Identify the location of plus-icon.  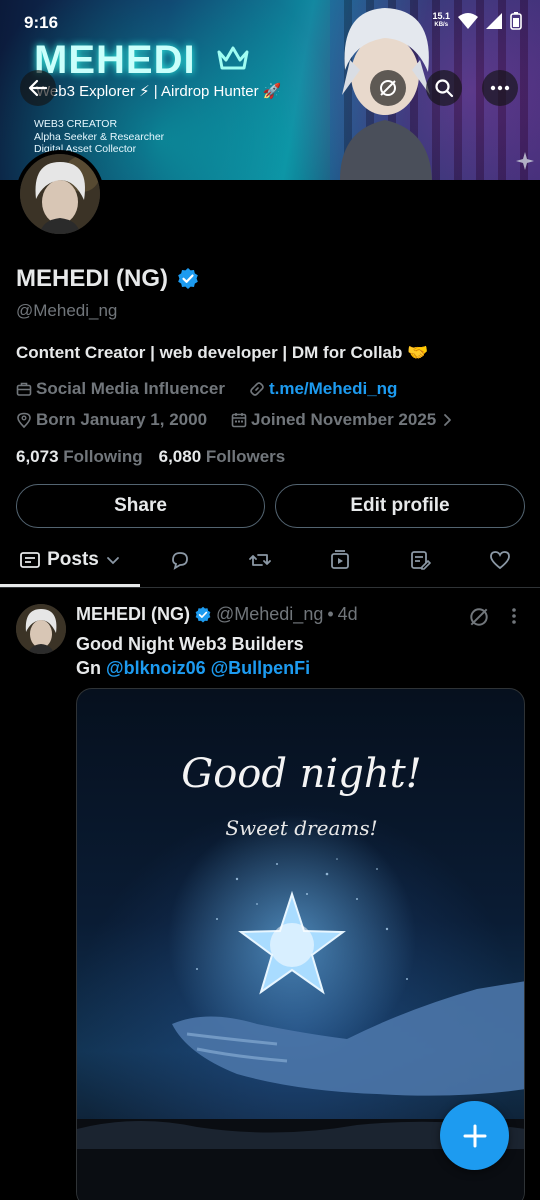
(474, 1135).